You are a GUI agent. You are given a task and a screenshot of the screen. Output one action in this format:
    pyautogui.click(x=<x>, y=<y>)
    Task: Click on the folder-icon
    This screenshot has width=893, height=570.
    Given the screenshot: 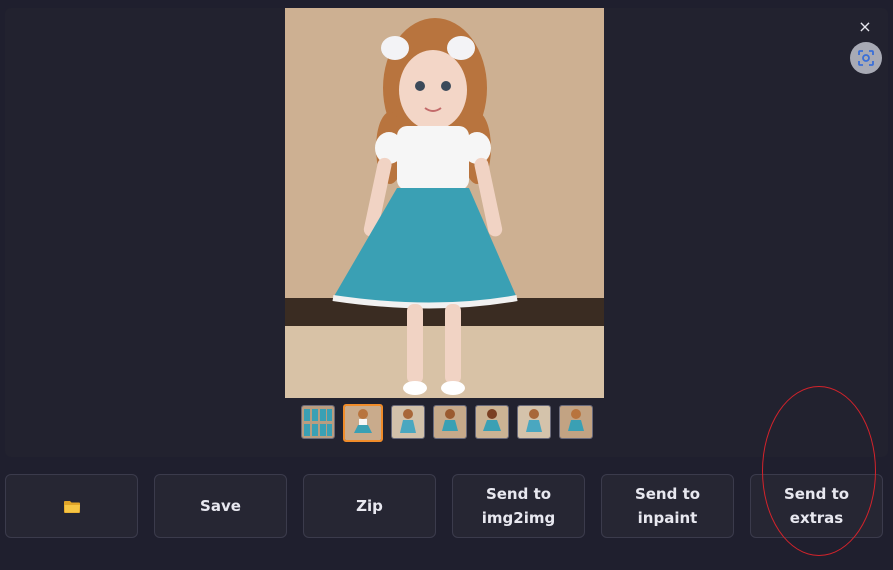 What is the action you would take?
    pyautogui.click(x=71, y=506)
    